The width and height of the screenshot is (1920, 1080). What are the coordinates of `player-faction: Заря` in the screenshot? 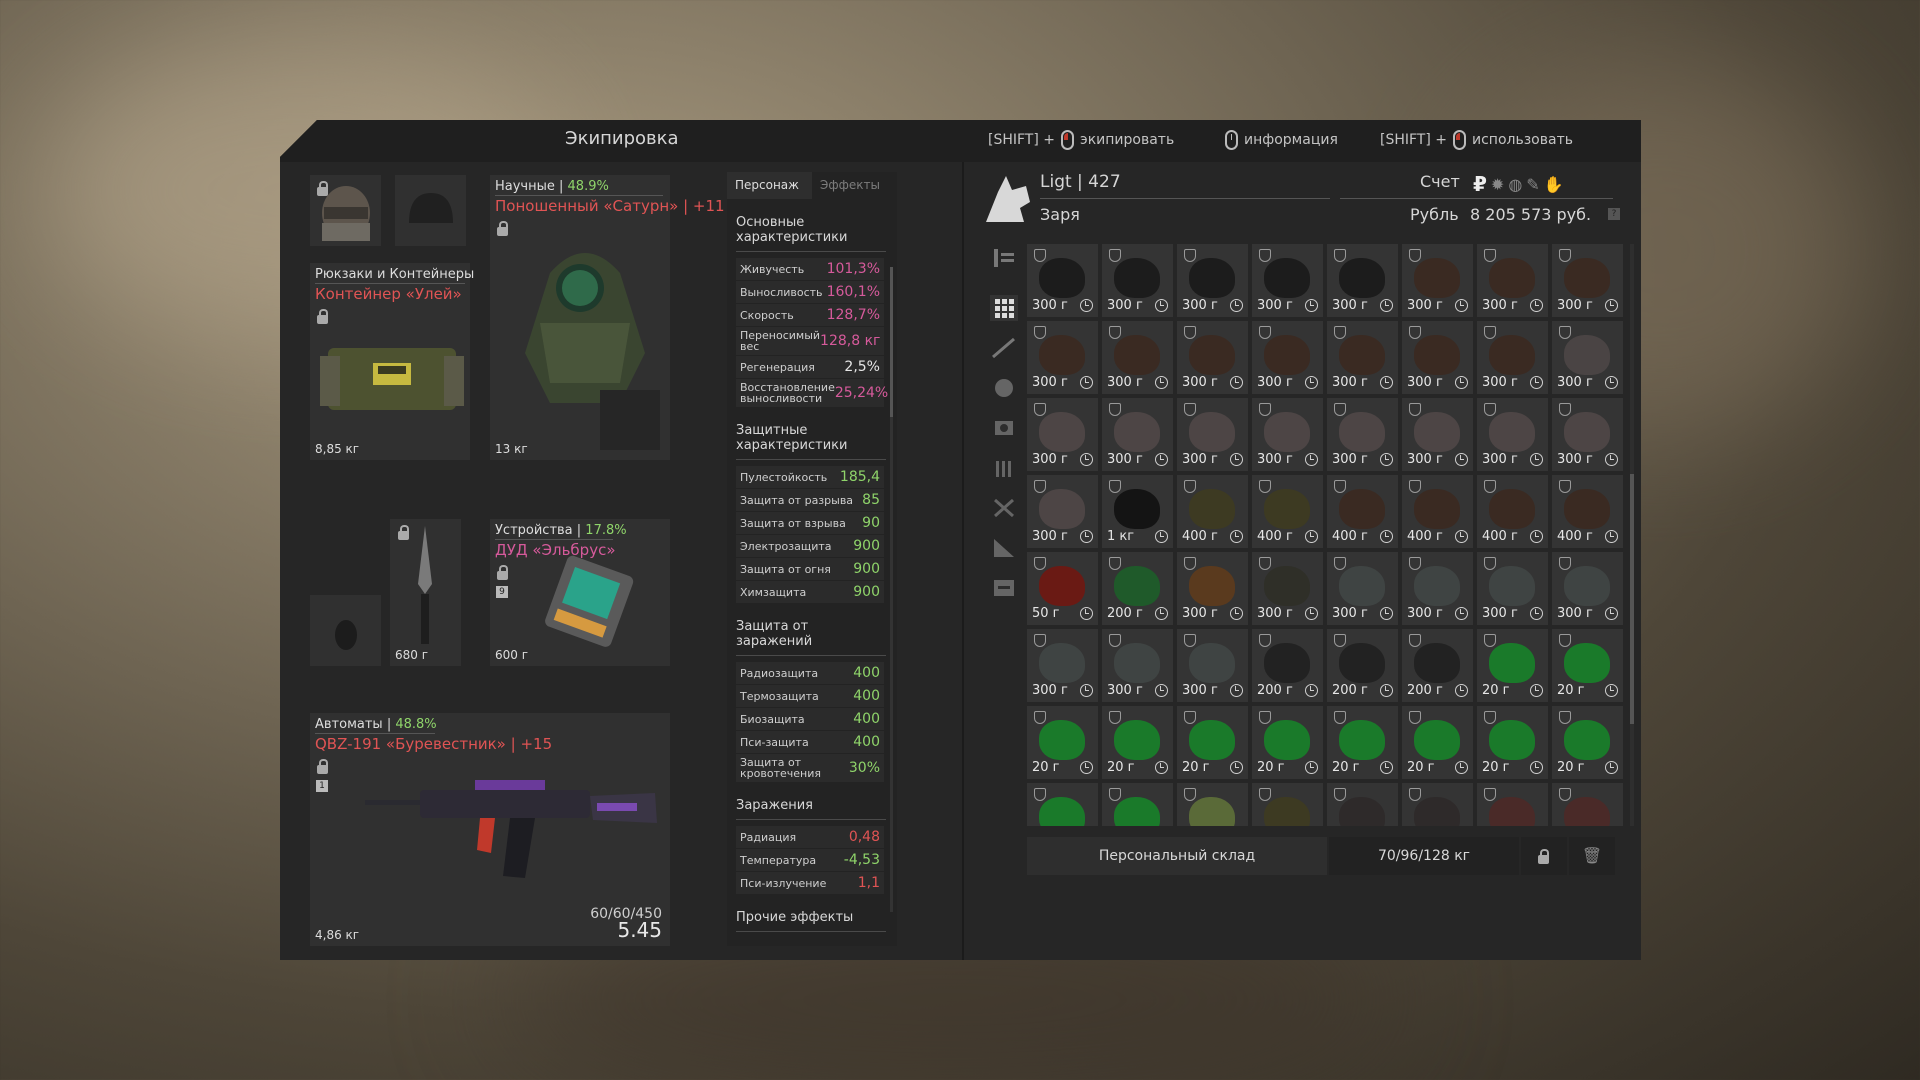 It's located at (1060, 214).